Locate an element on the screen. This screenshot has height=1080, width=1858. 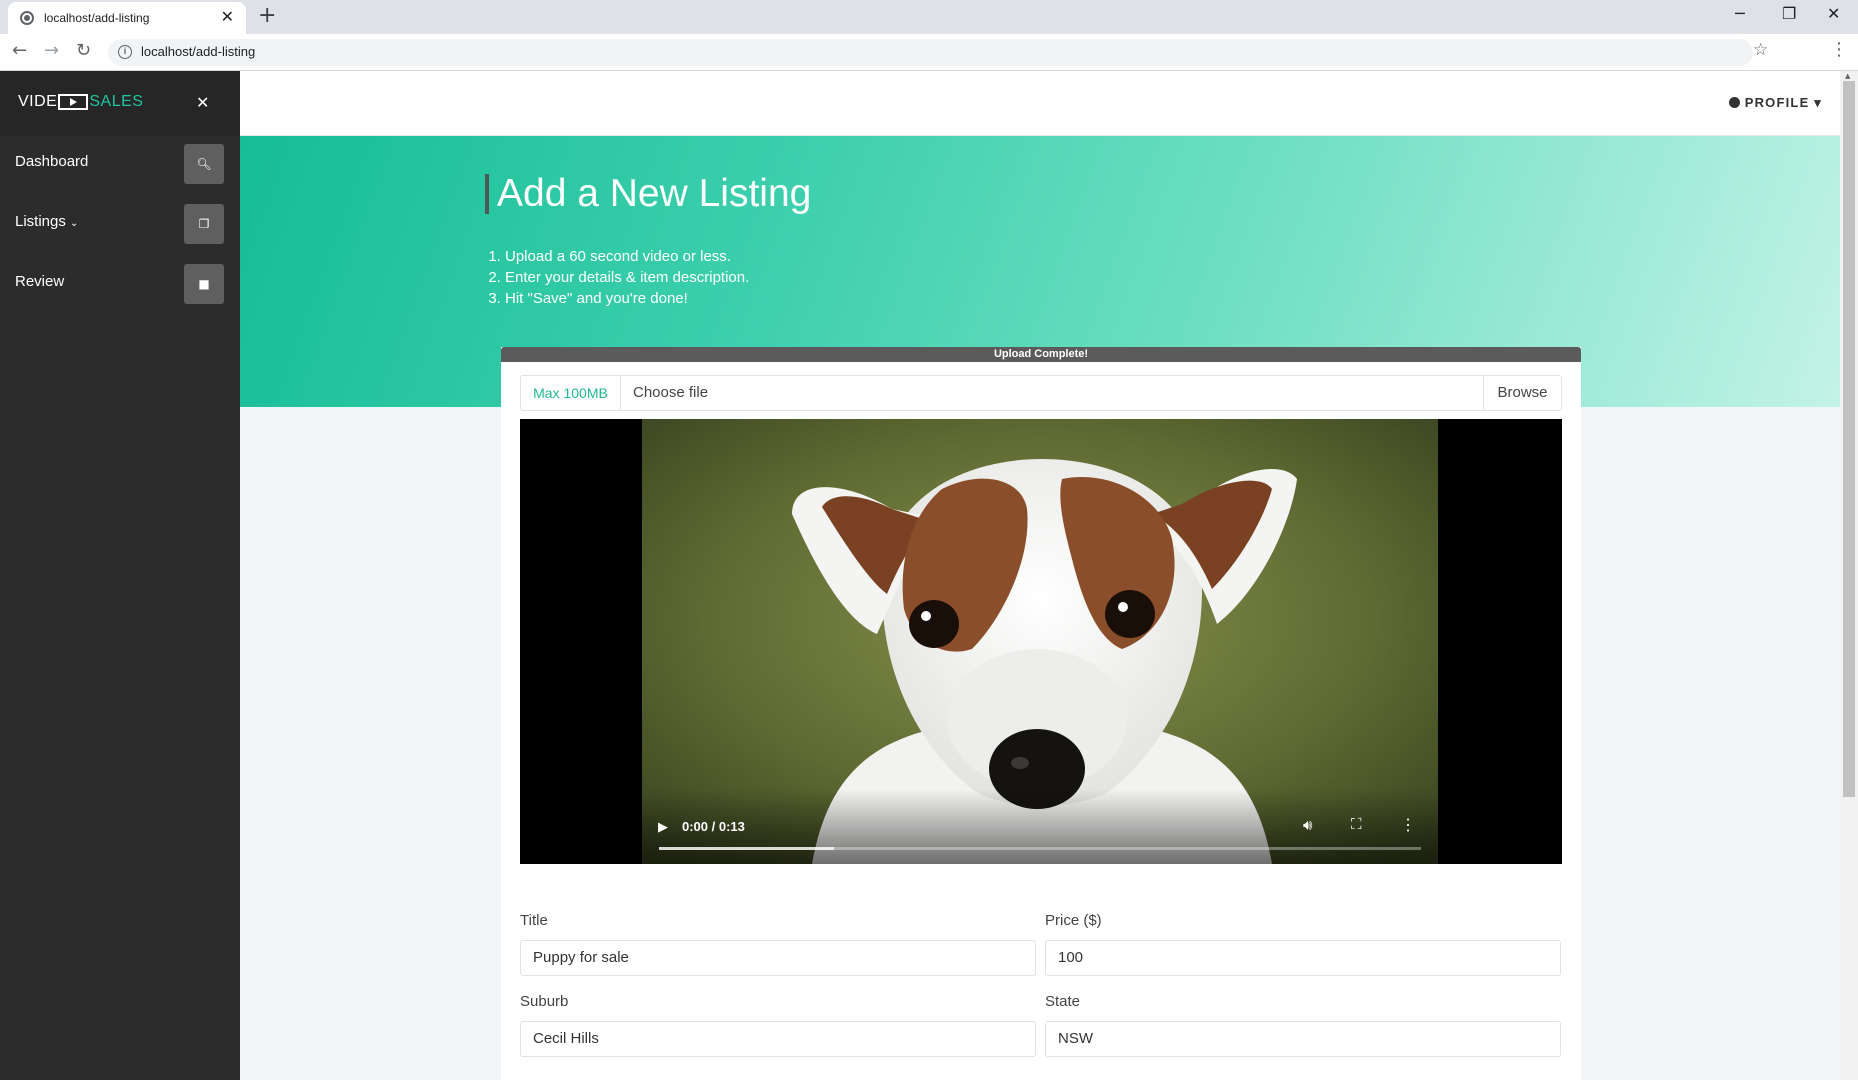
scrollbar-thumb is located at coordinates (1849, 439).